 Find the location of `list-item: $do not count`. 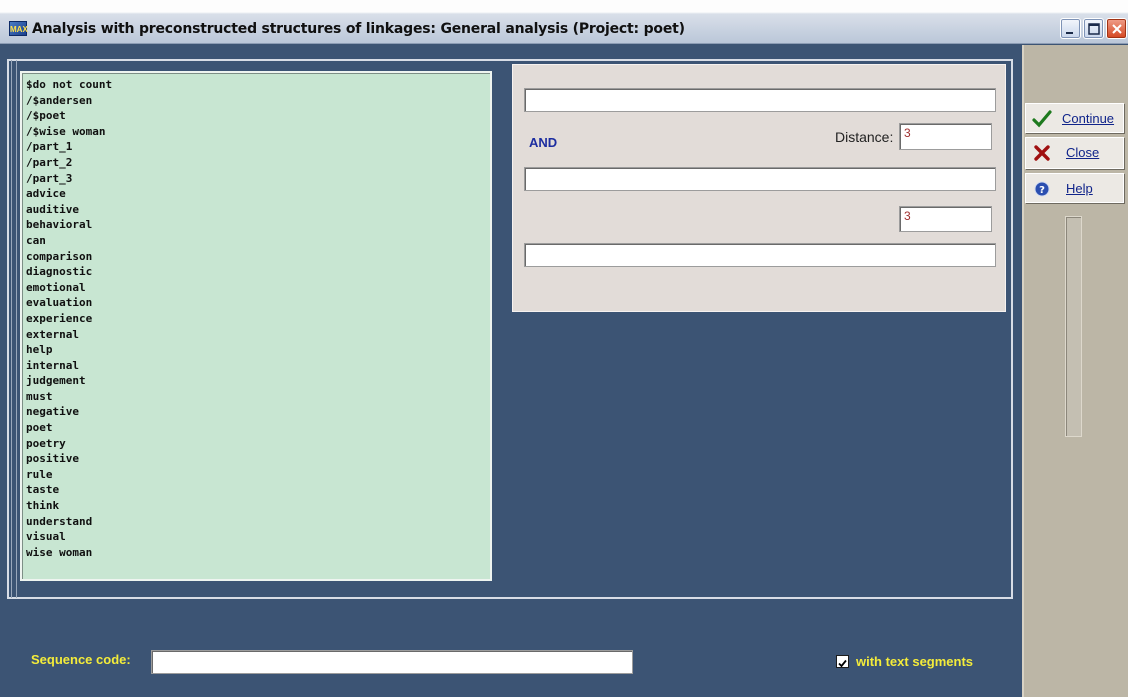

list-item: $do not count is located at coordinates (258, 85).